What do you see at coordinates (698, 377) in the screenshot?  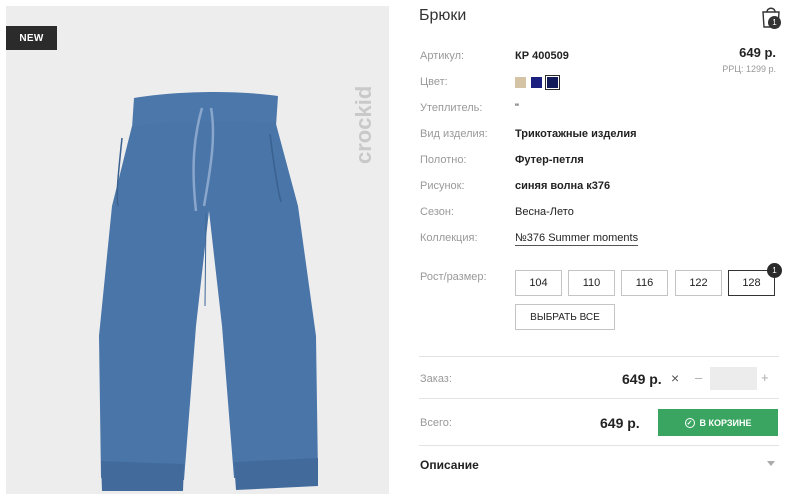 I see `decrease-qty-button: –` at bounding box center [698, 377].